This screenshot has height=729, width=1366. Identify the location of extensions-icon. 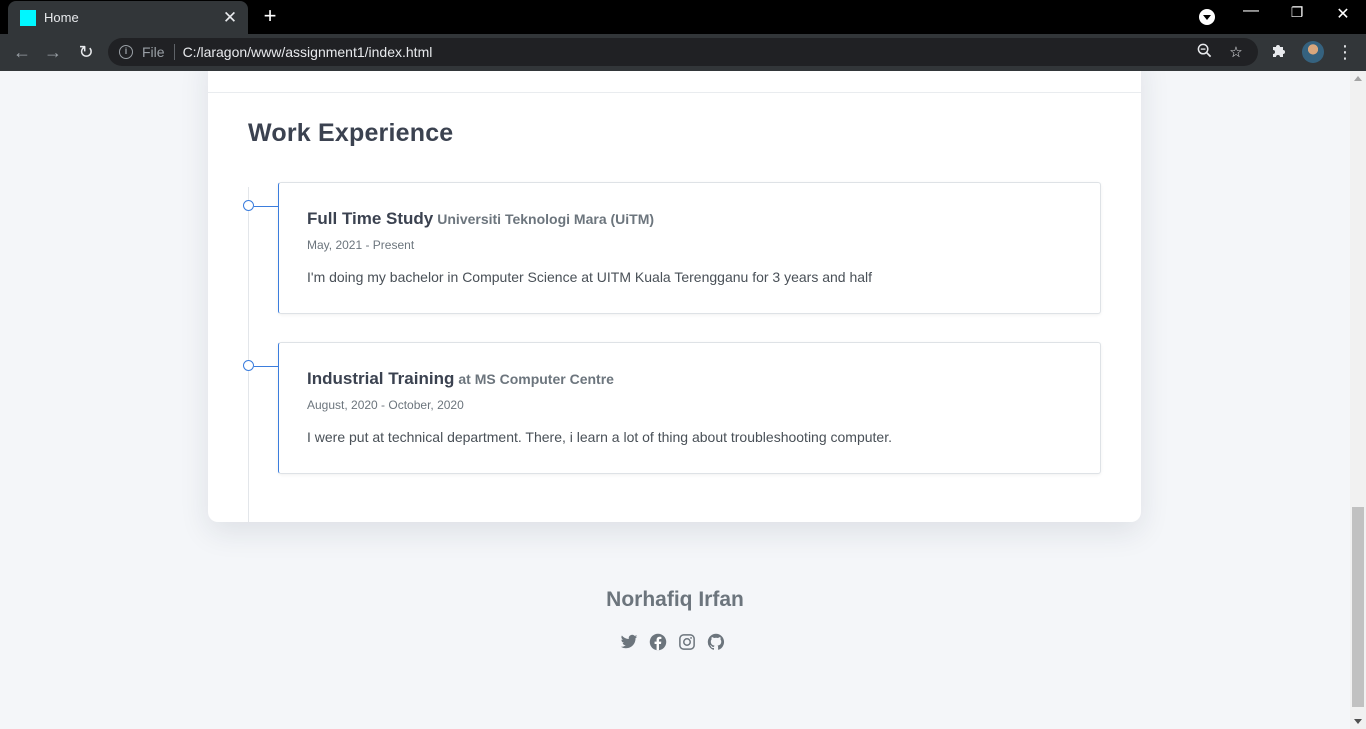
(1279, 52).